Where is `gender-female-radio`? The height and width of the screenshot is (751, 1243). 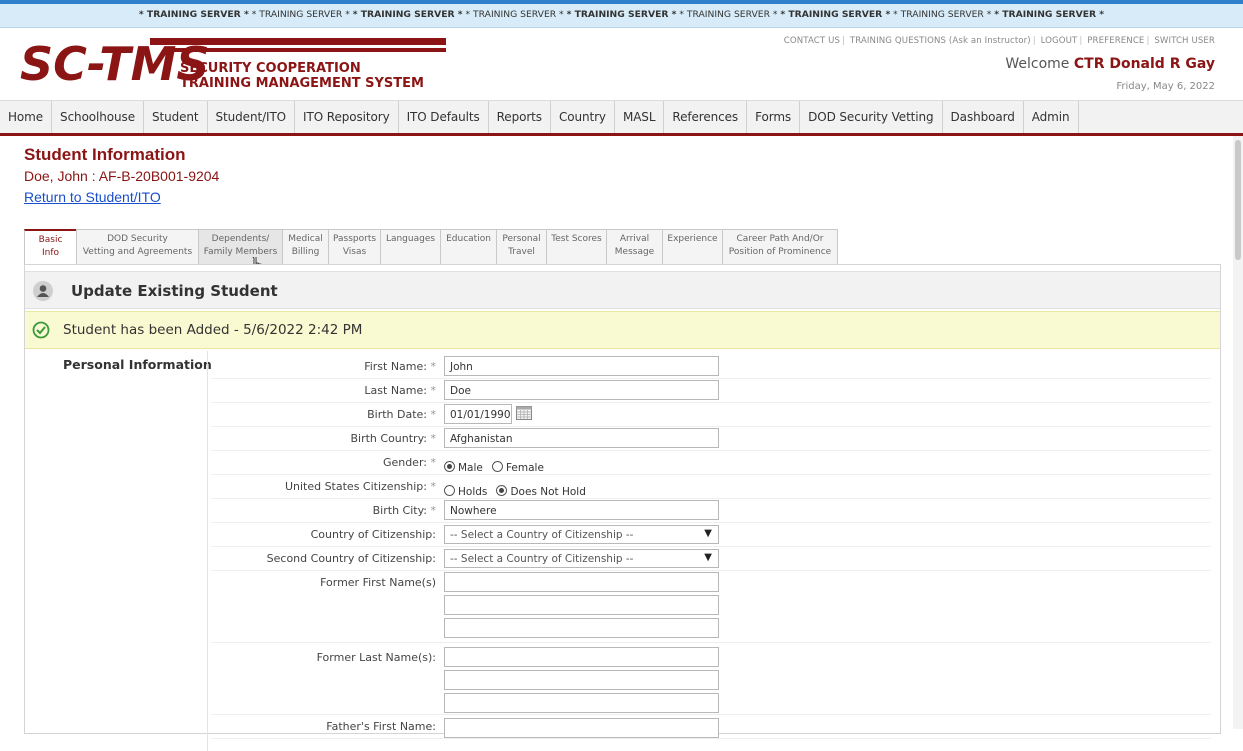
gender-female-radio is located at coordinates (497, 466).